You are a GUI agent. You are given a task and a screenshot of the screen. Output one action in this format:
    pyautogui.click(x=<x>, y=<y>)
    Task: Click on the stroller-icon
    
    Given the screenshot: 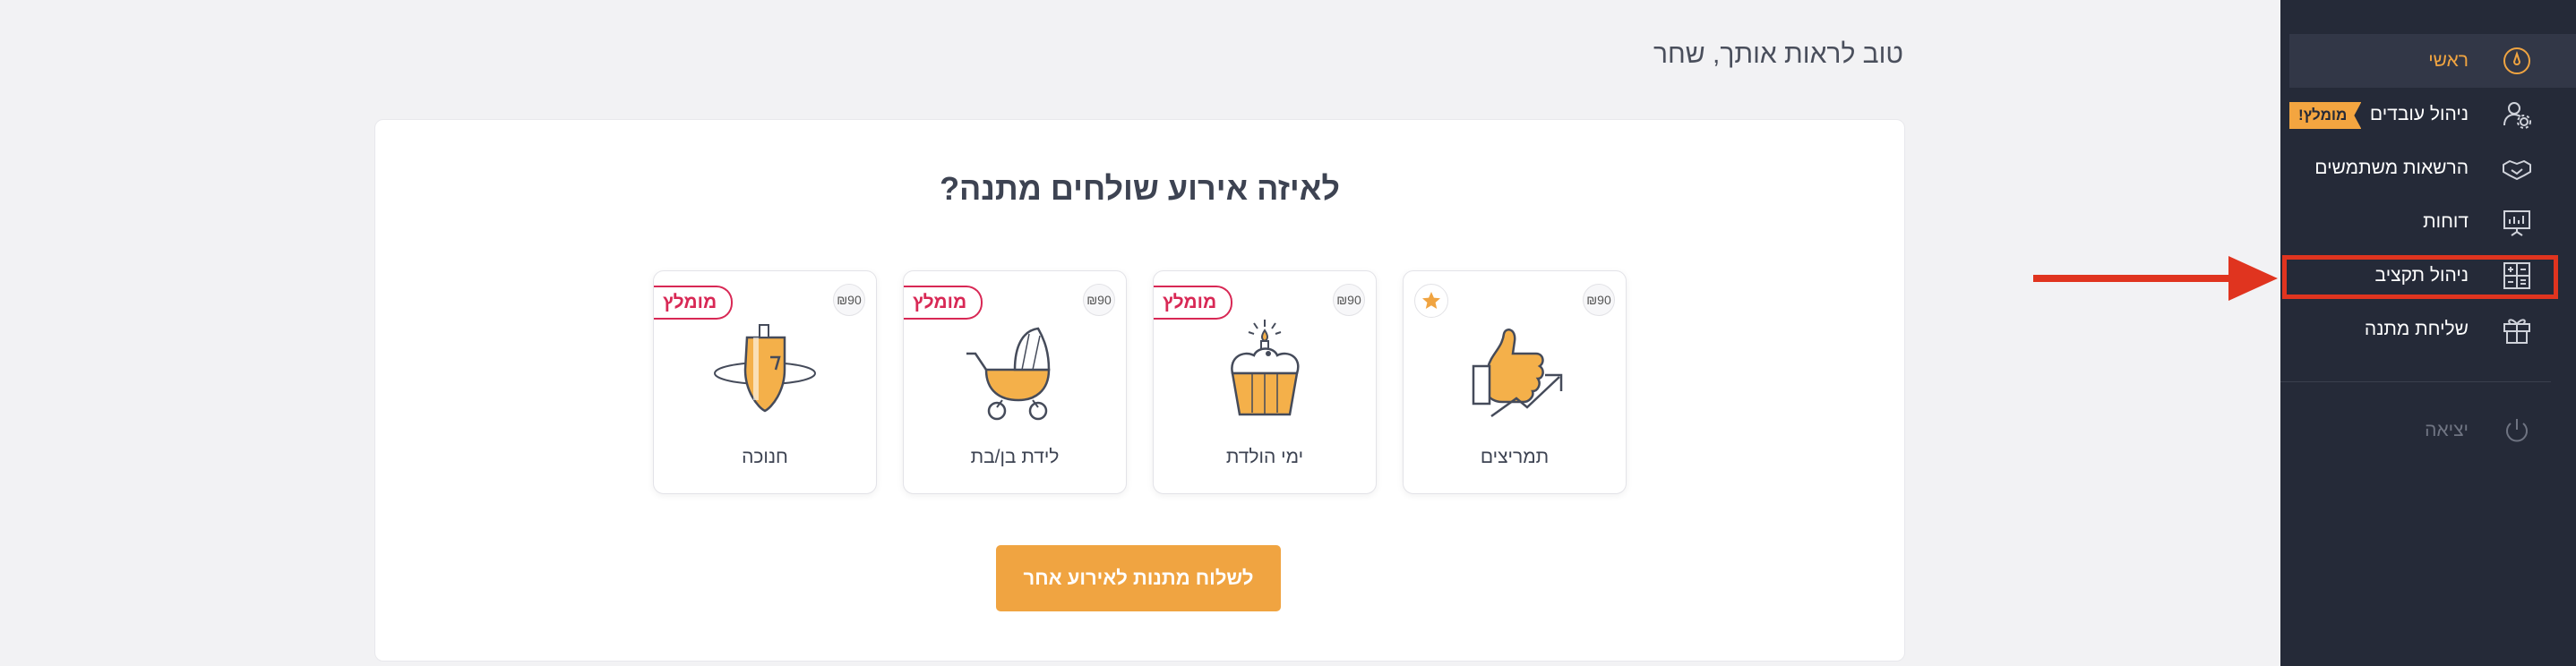 What is the action you would take?
    pyautogui.click(x=1015, y=371)
    